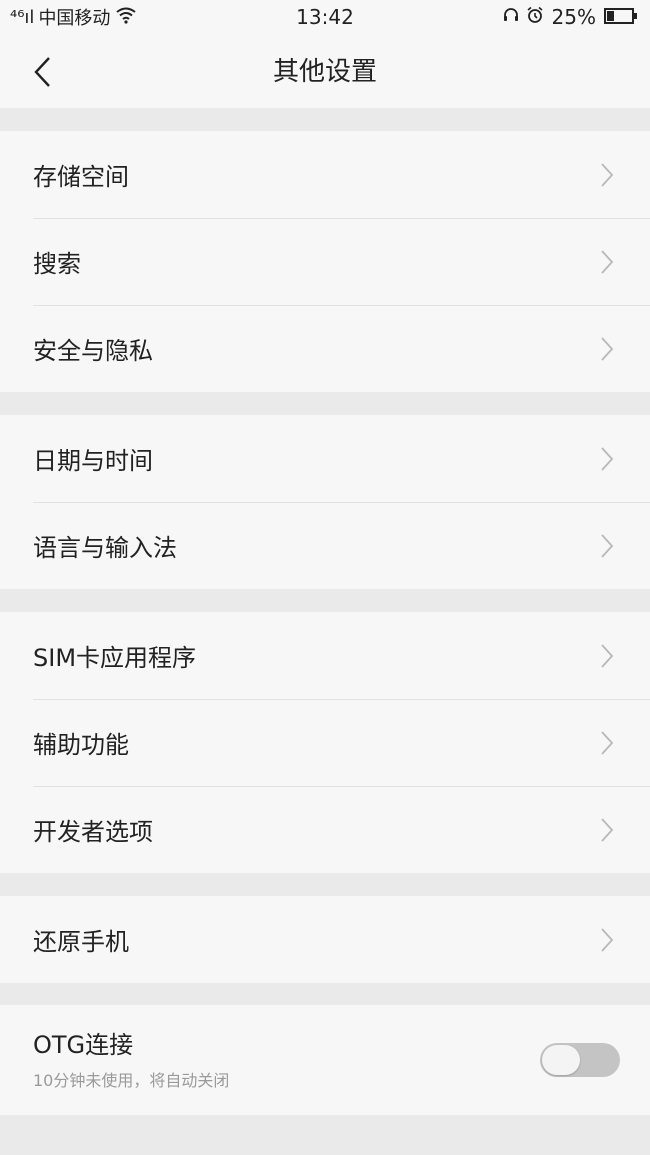 The height and width of the screenshot is (1155, 650). What do you see at coordinates (325, 348) in the screenshot?
I see `settings-item-security-privacy: 安全与隐私` at bounding box center [325, 348].